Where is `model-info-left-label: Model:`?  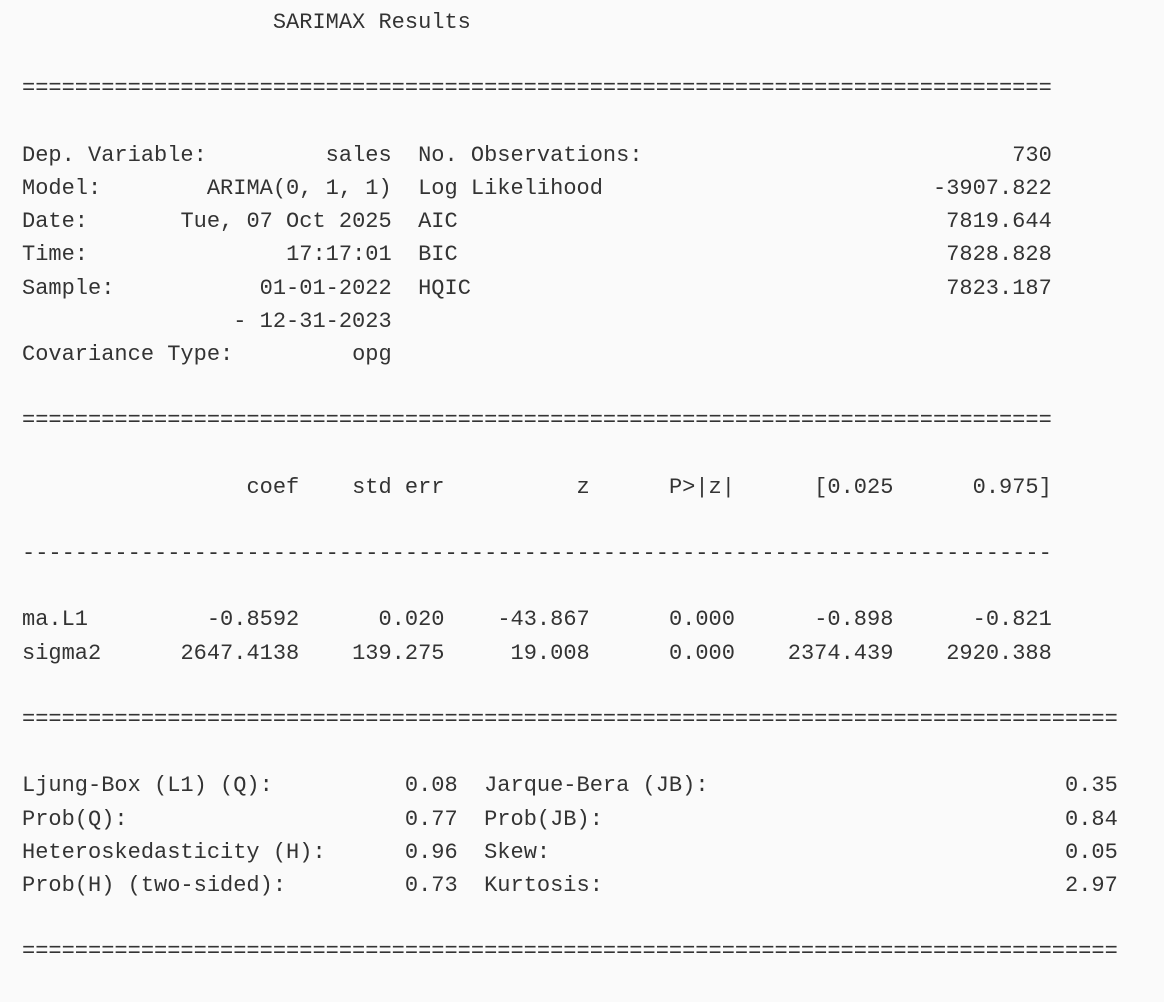
model-info-left-label: Model: is located at coordinates (62, 188).